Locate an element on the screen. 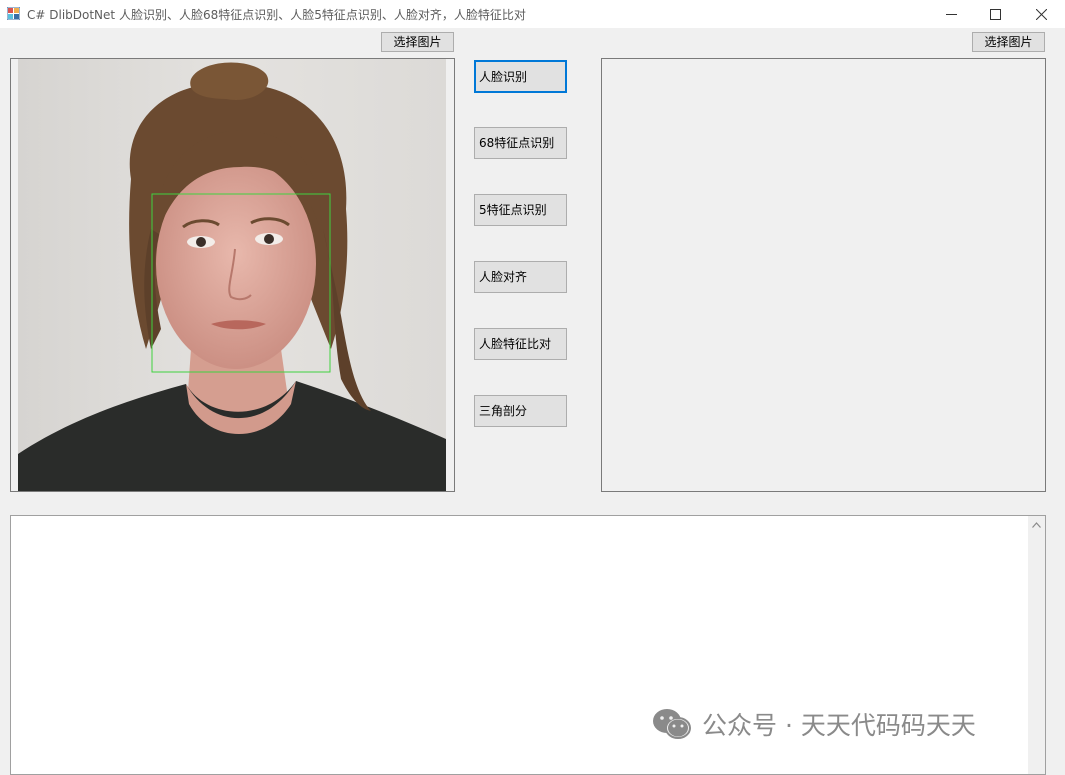 The width and height of the screenshot is (1065, 775). watermark: 公众号 · 天天代码码天天 is located at coordinates (814, 724).